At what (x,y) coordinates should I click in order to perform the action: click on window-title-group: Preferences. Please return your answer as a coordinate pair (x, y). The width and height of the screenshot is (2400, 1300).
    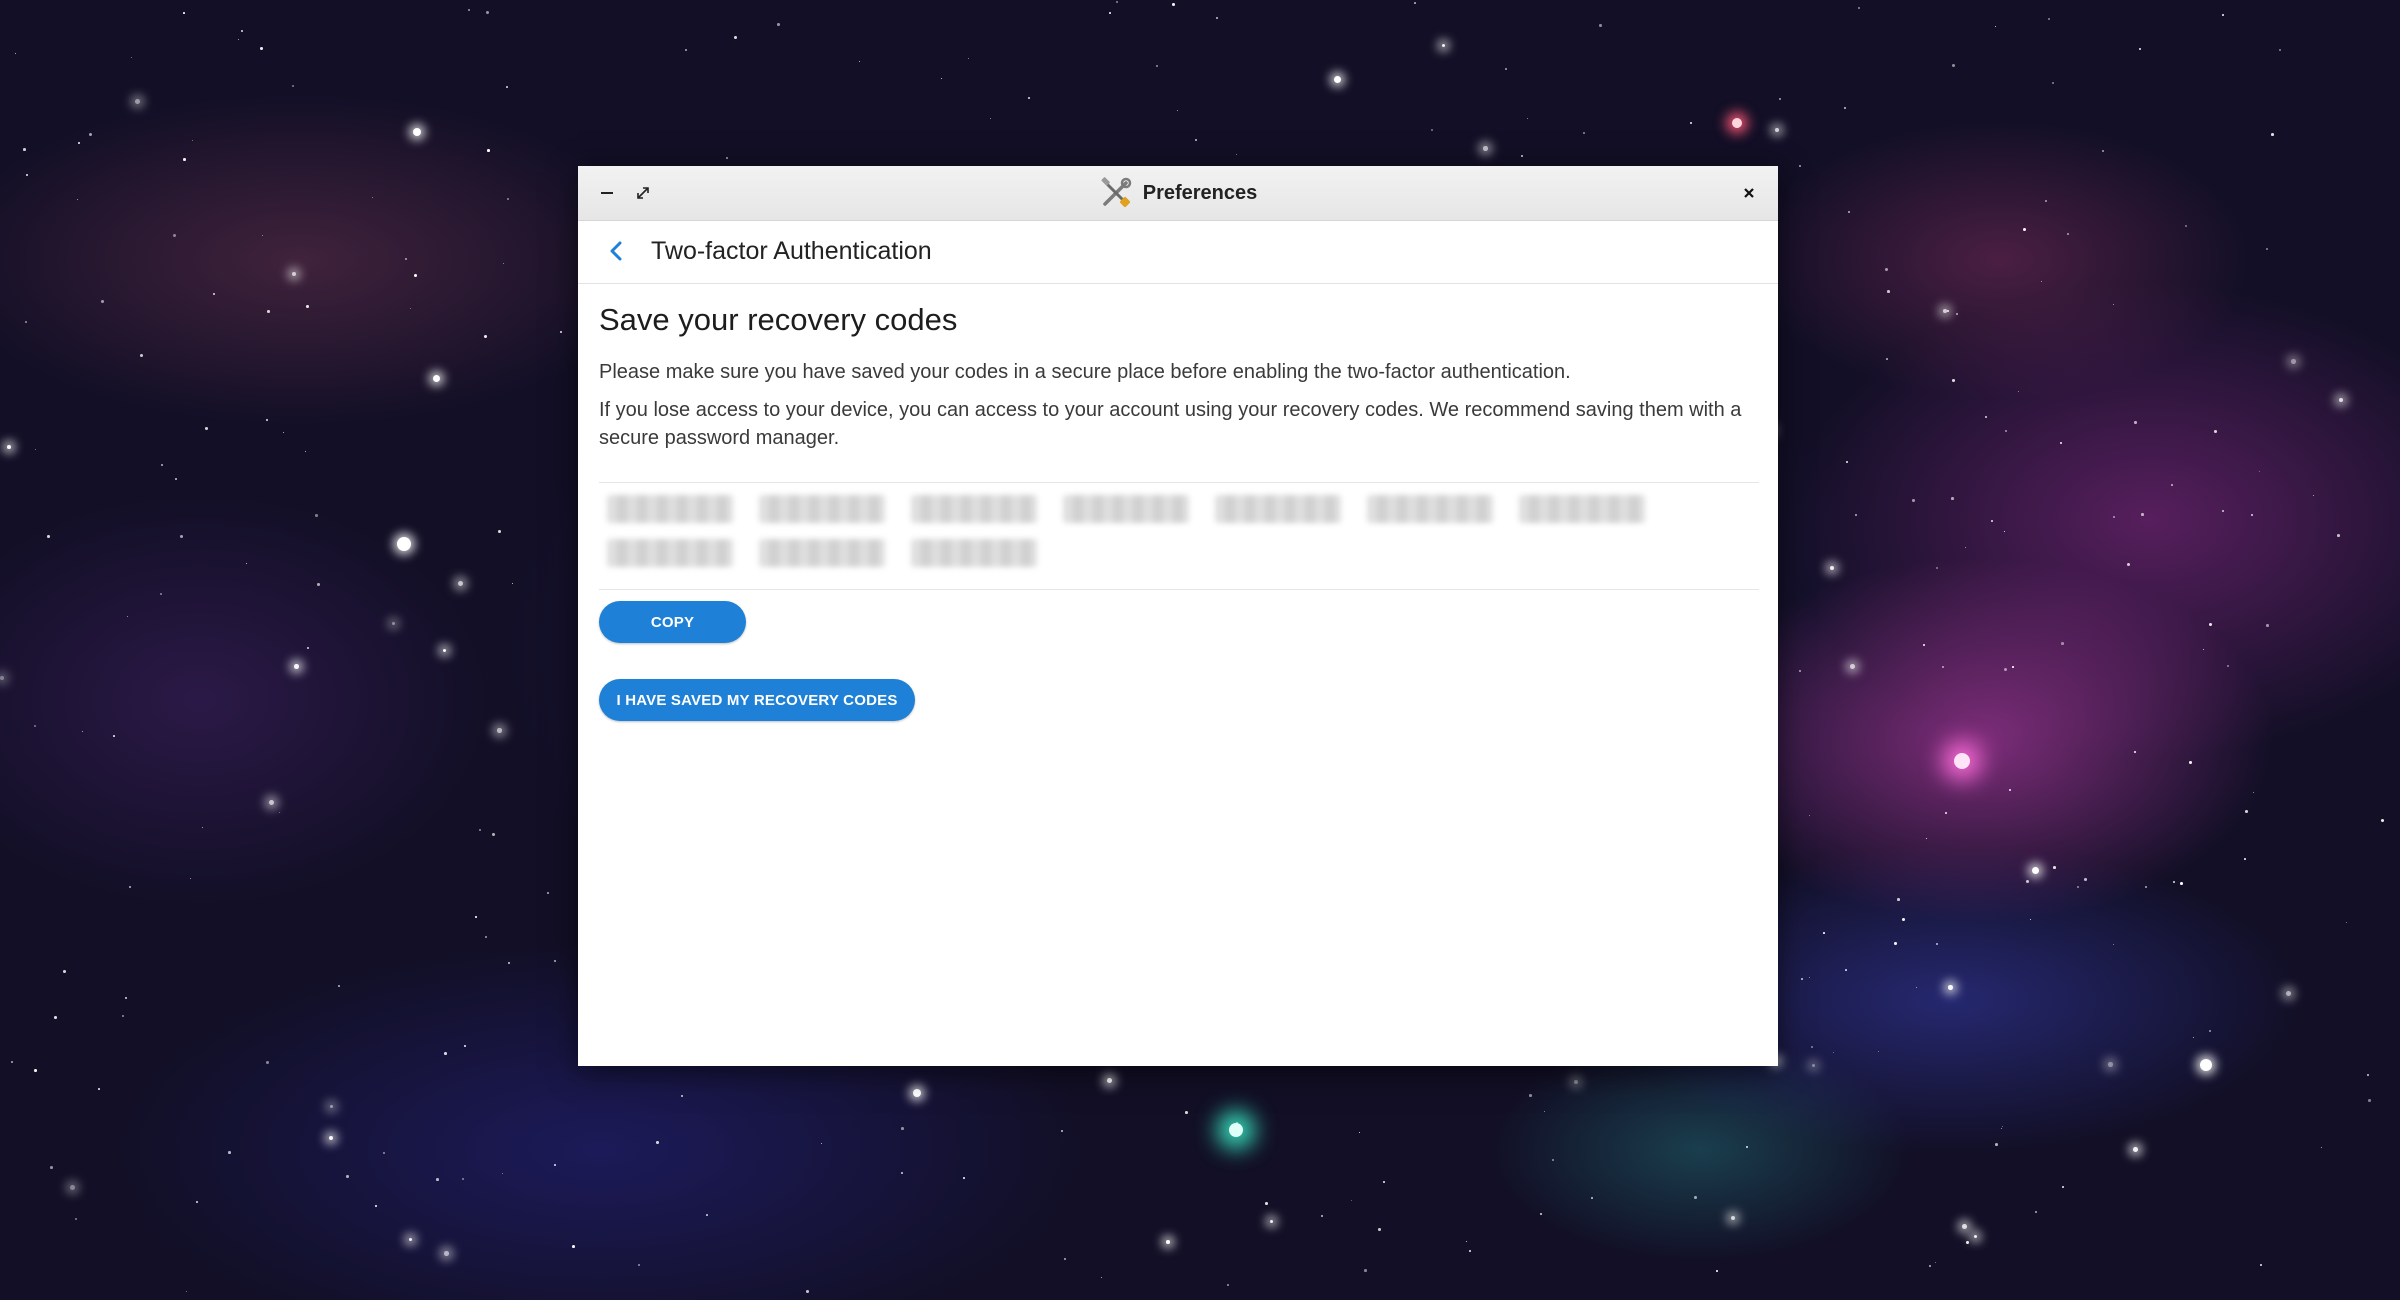
    Looking at the image, I should click on (1178, 193).